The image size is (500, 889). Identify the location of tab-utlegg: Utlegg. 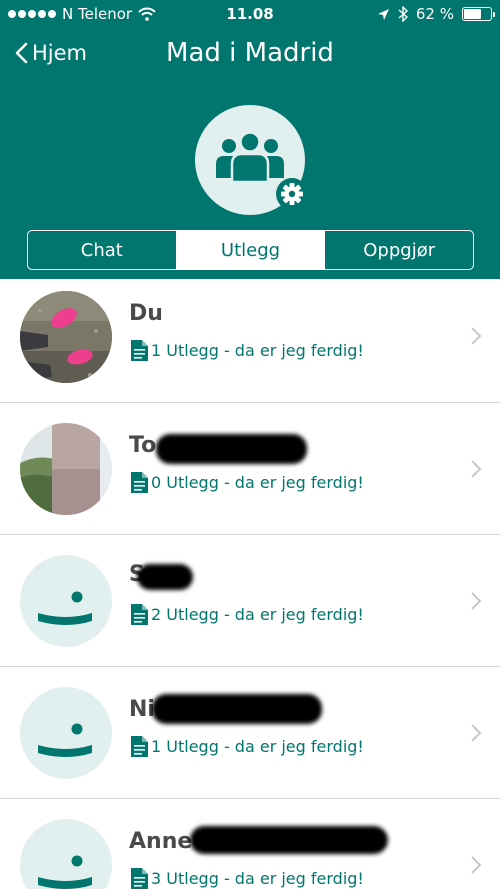
(250, 250).